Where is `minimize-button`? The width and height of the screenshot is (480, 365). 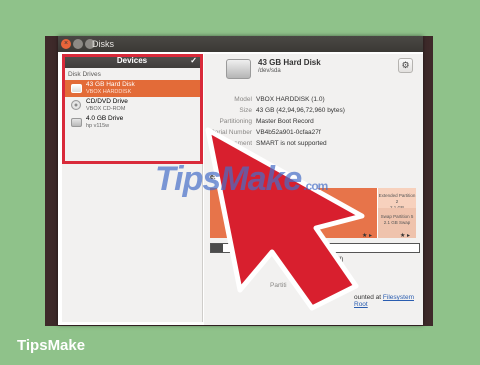 minimize-button is located at coordinates (78, 44).